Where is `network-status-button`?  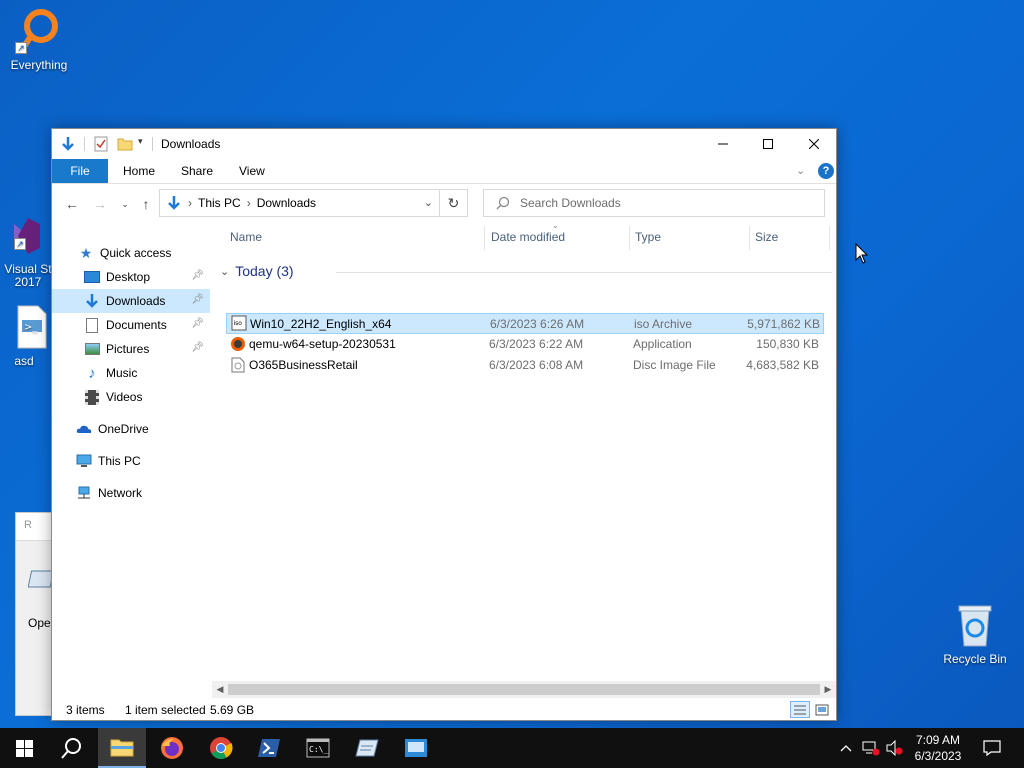
network-status-button is located at coordinates (871, 748).